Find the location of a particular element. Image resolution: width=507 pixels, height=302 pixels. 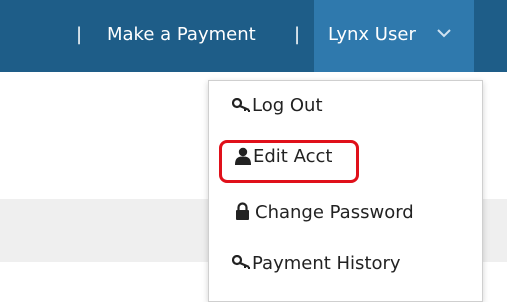

user-menu-toggle: Lynx User is located at coordinates (394, 36).